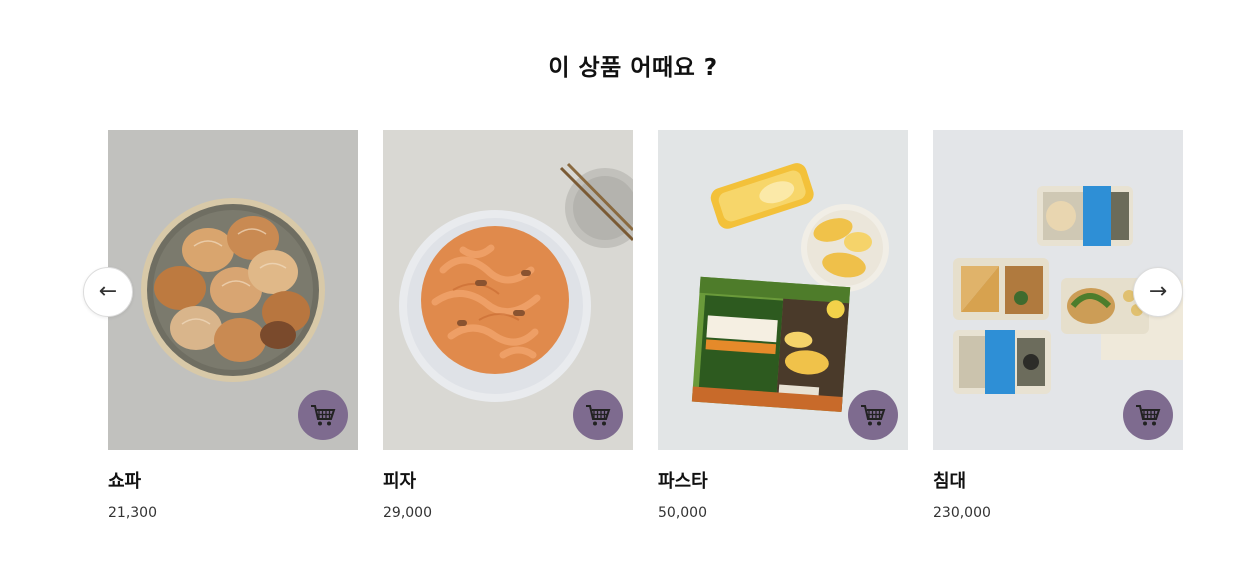 The image size is (1241, 568). Describe the element at coordinates (962, 513) in the screenshot. I see `product-price: 230,000` at that location.